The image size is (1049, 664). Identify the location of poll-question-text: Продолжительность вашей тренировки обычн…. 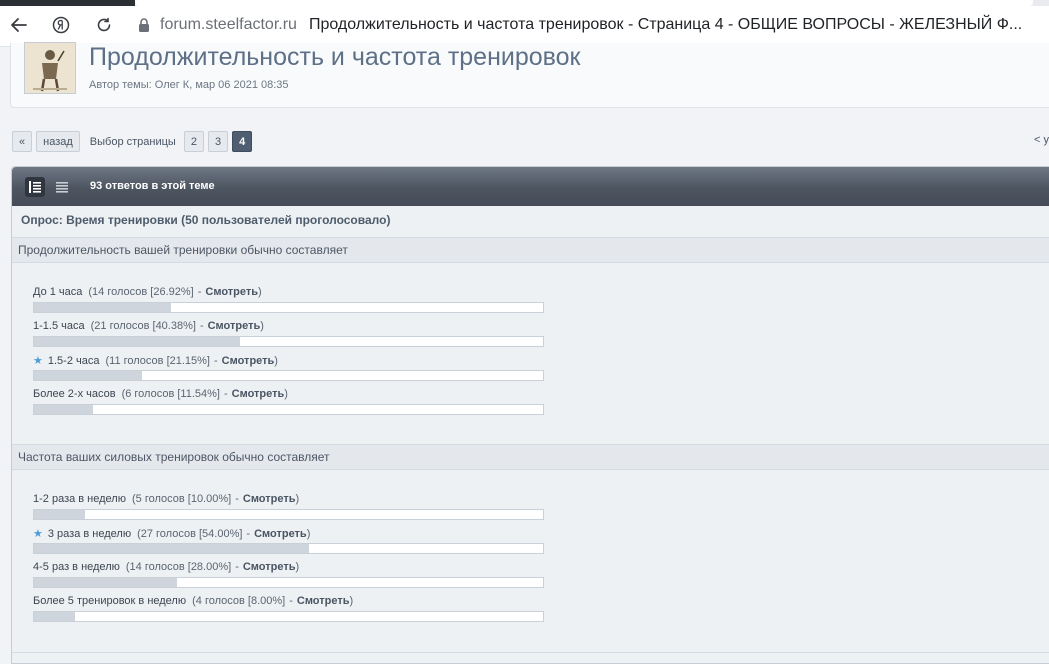
(183, 250).